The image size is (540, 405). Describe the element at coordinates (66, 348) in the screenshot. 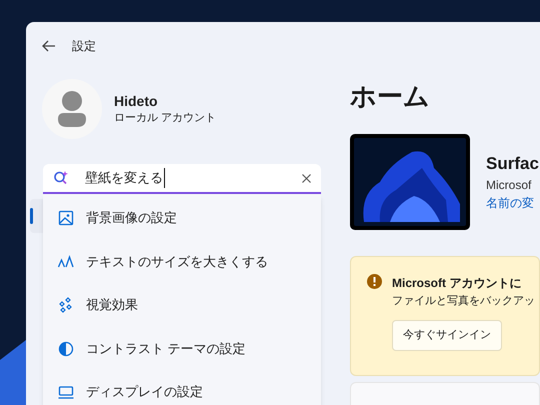

I see `contrast-icon` at that location.